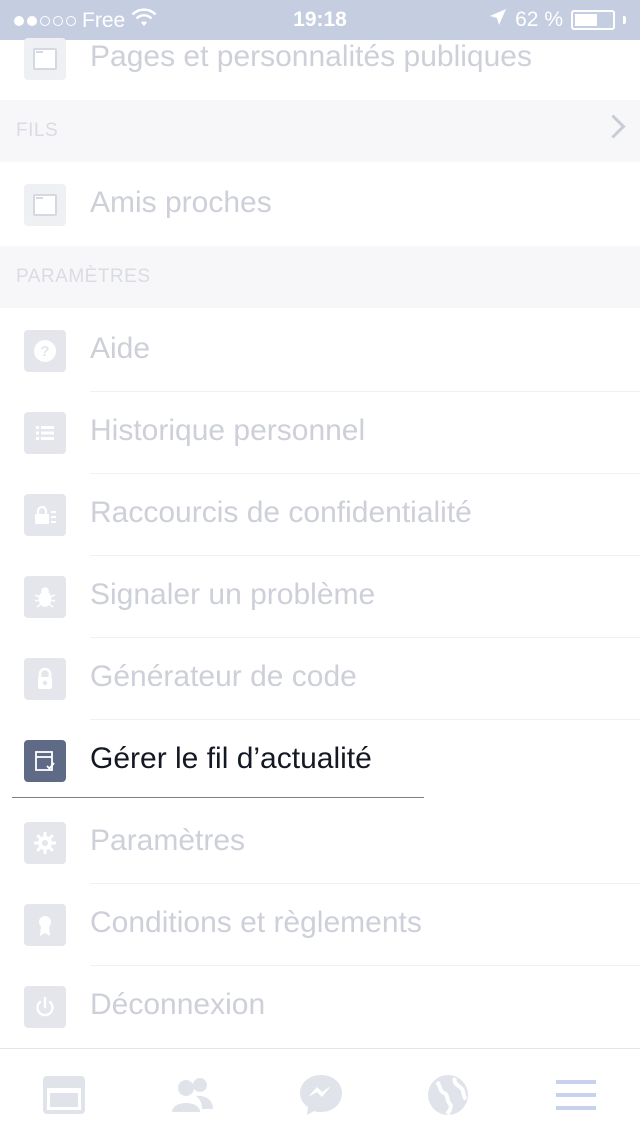  Describe the element at coordinates (223, 676) in the screenshot. I see `menu-item-label: Générateur de code` at that location.